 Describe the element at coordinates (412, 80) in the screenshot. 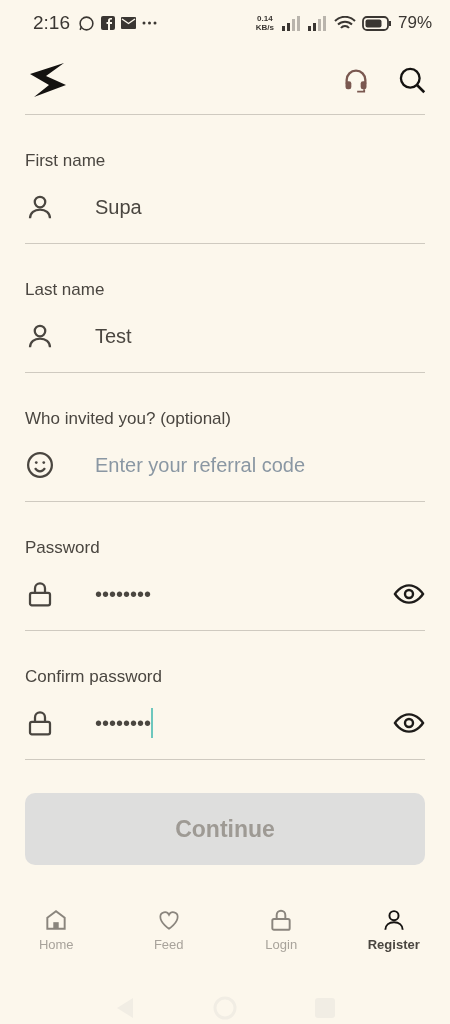

I see `search-icon` at that location.